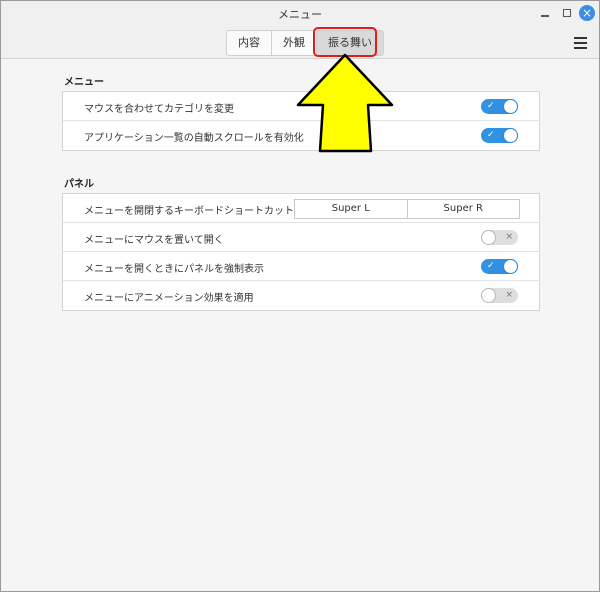 This screenshot has height=592, width=600. I want to click on annotation-arrow-icon, so click(345, 103).